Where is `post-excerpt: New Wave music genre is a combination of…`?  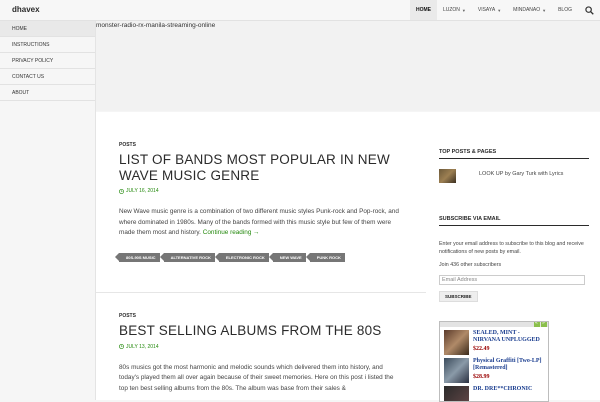
post-excerpt: New Wave music genre is a combination of… is located at coordinates (259, 223).